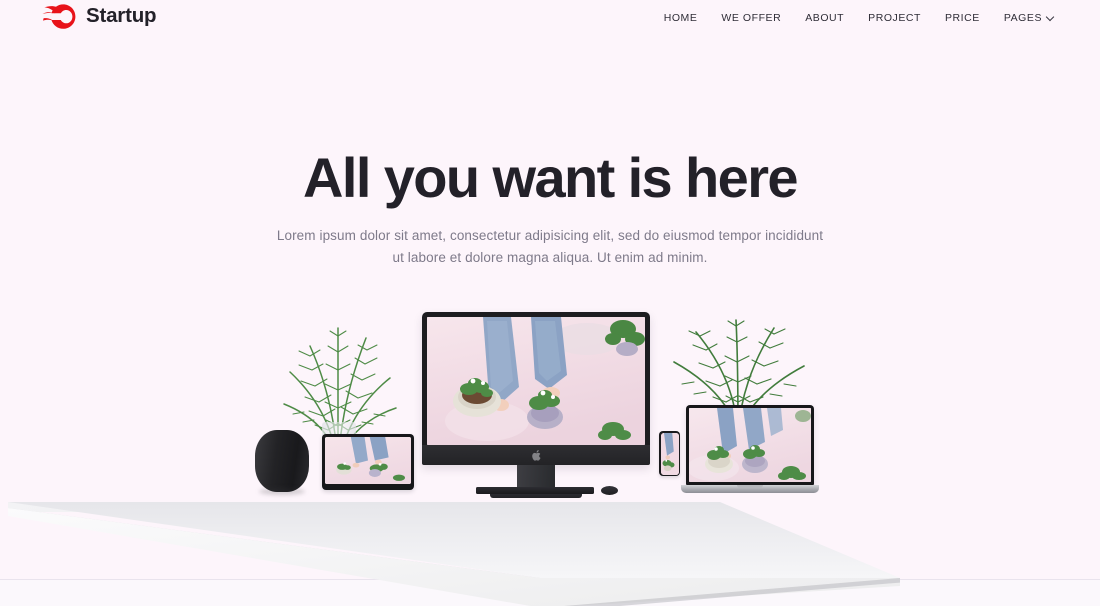  Describe the element at coordinates (1022, 18) in the screenshot. I see `nav-label: PAGES` at that location.